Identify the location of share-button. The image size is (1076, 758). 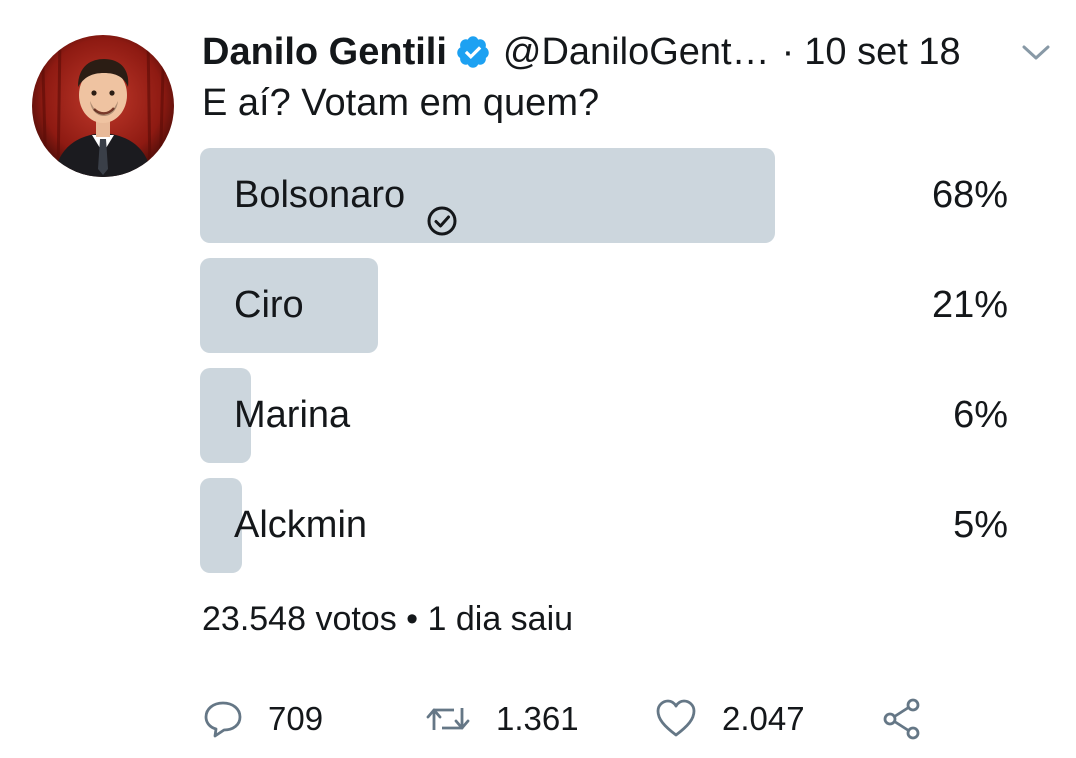
(902, 719).